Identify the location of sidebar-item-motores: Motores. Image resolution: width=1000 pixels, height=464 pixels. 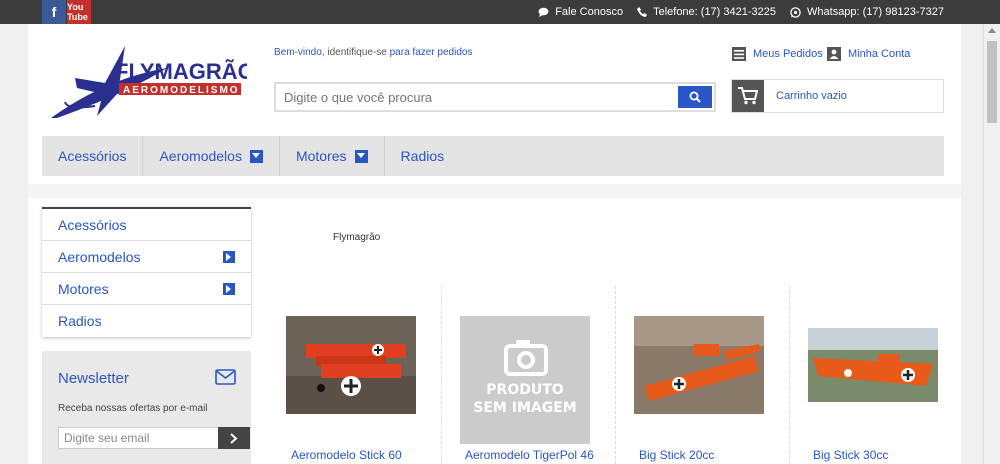
(146, 289).